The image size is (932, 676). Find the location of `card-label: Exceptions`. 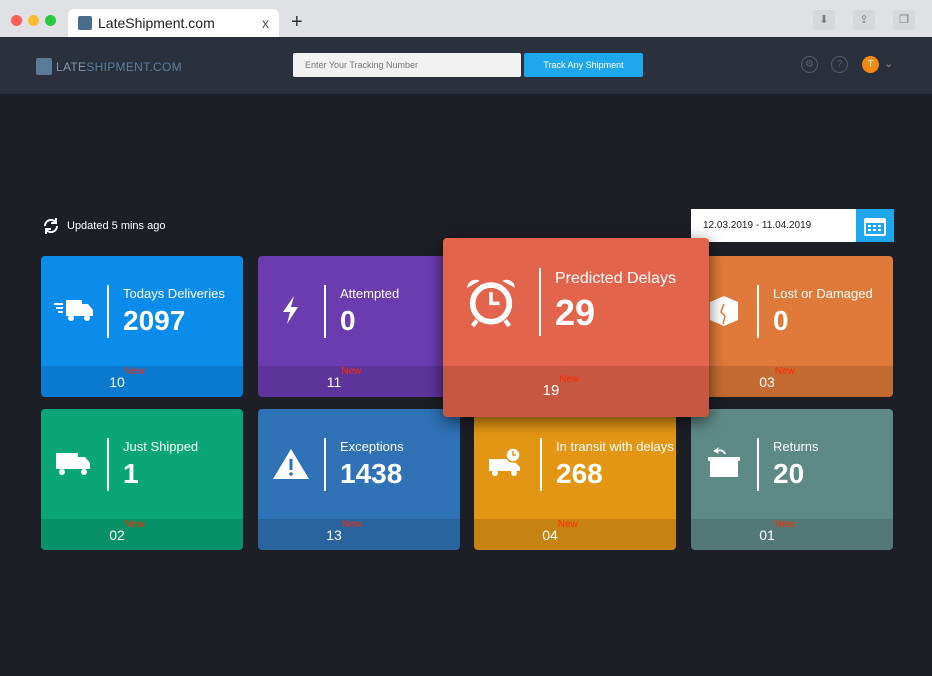

card-label: Exceptions is located at coordinates (372, 446).